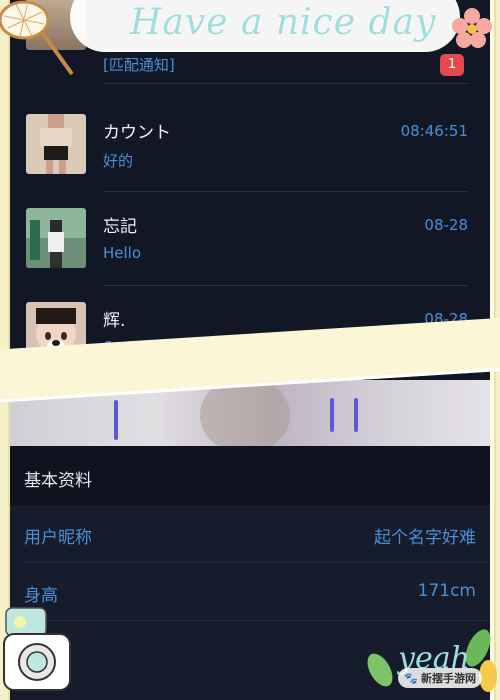  Describe the element at coordinates (41, 596) in the screenshot. I see `field-label: 身高` at that location.